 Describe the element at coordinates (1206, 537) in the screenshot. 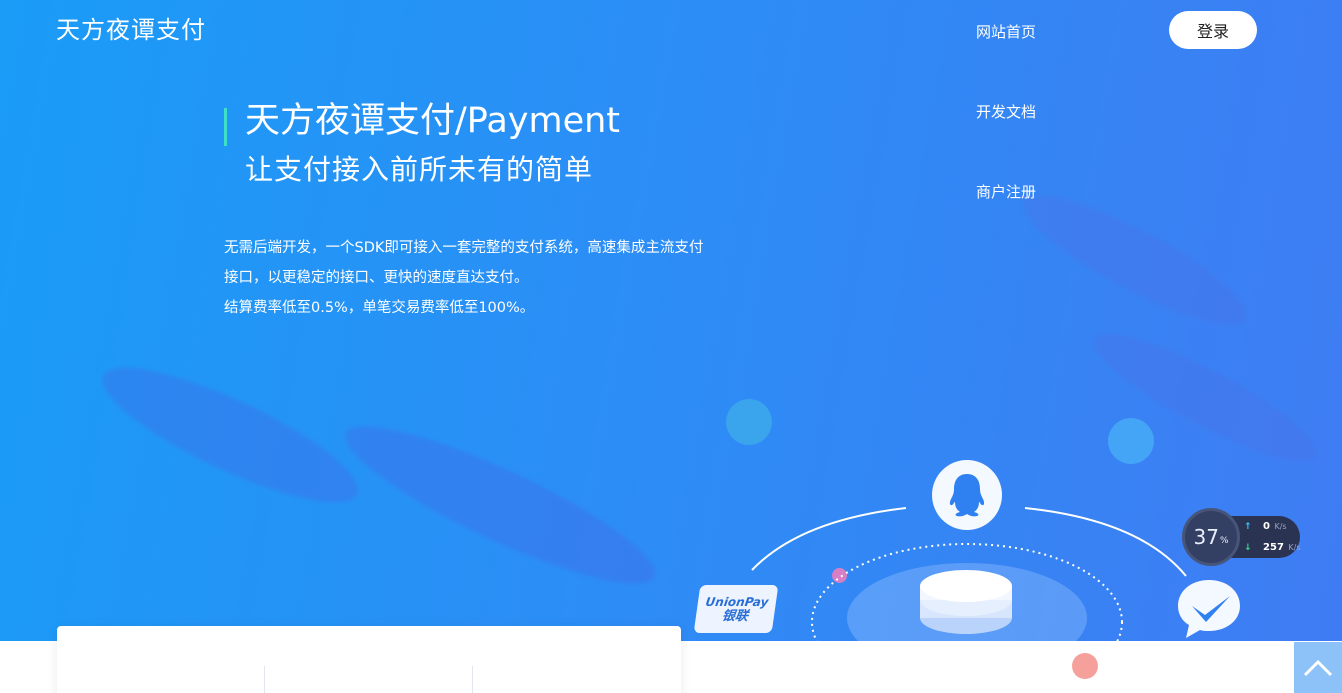

I see `usage-percent: 37` at that location.